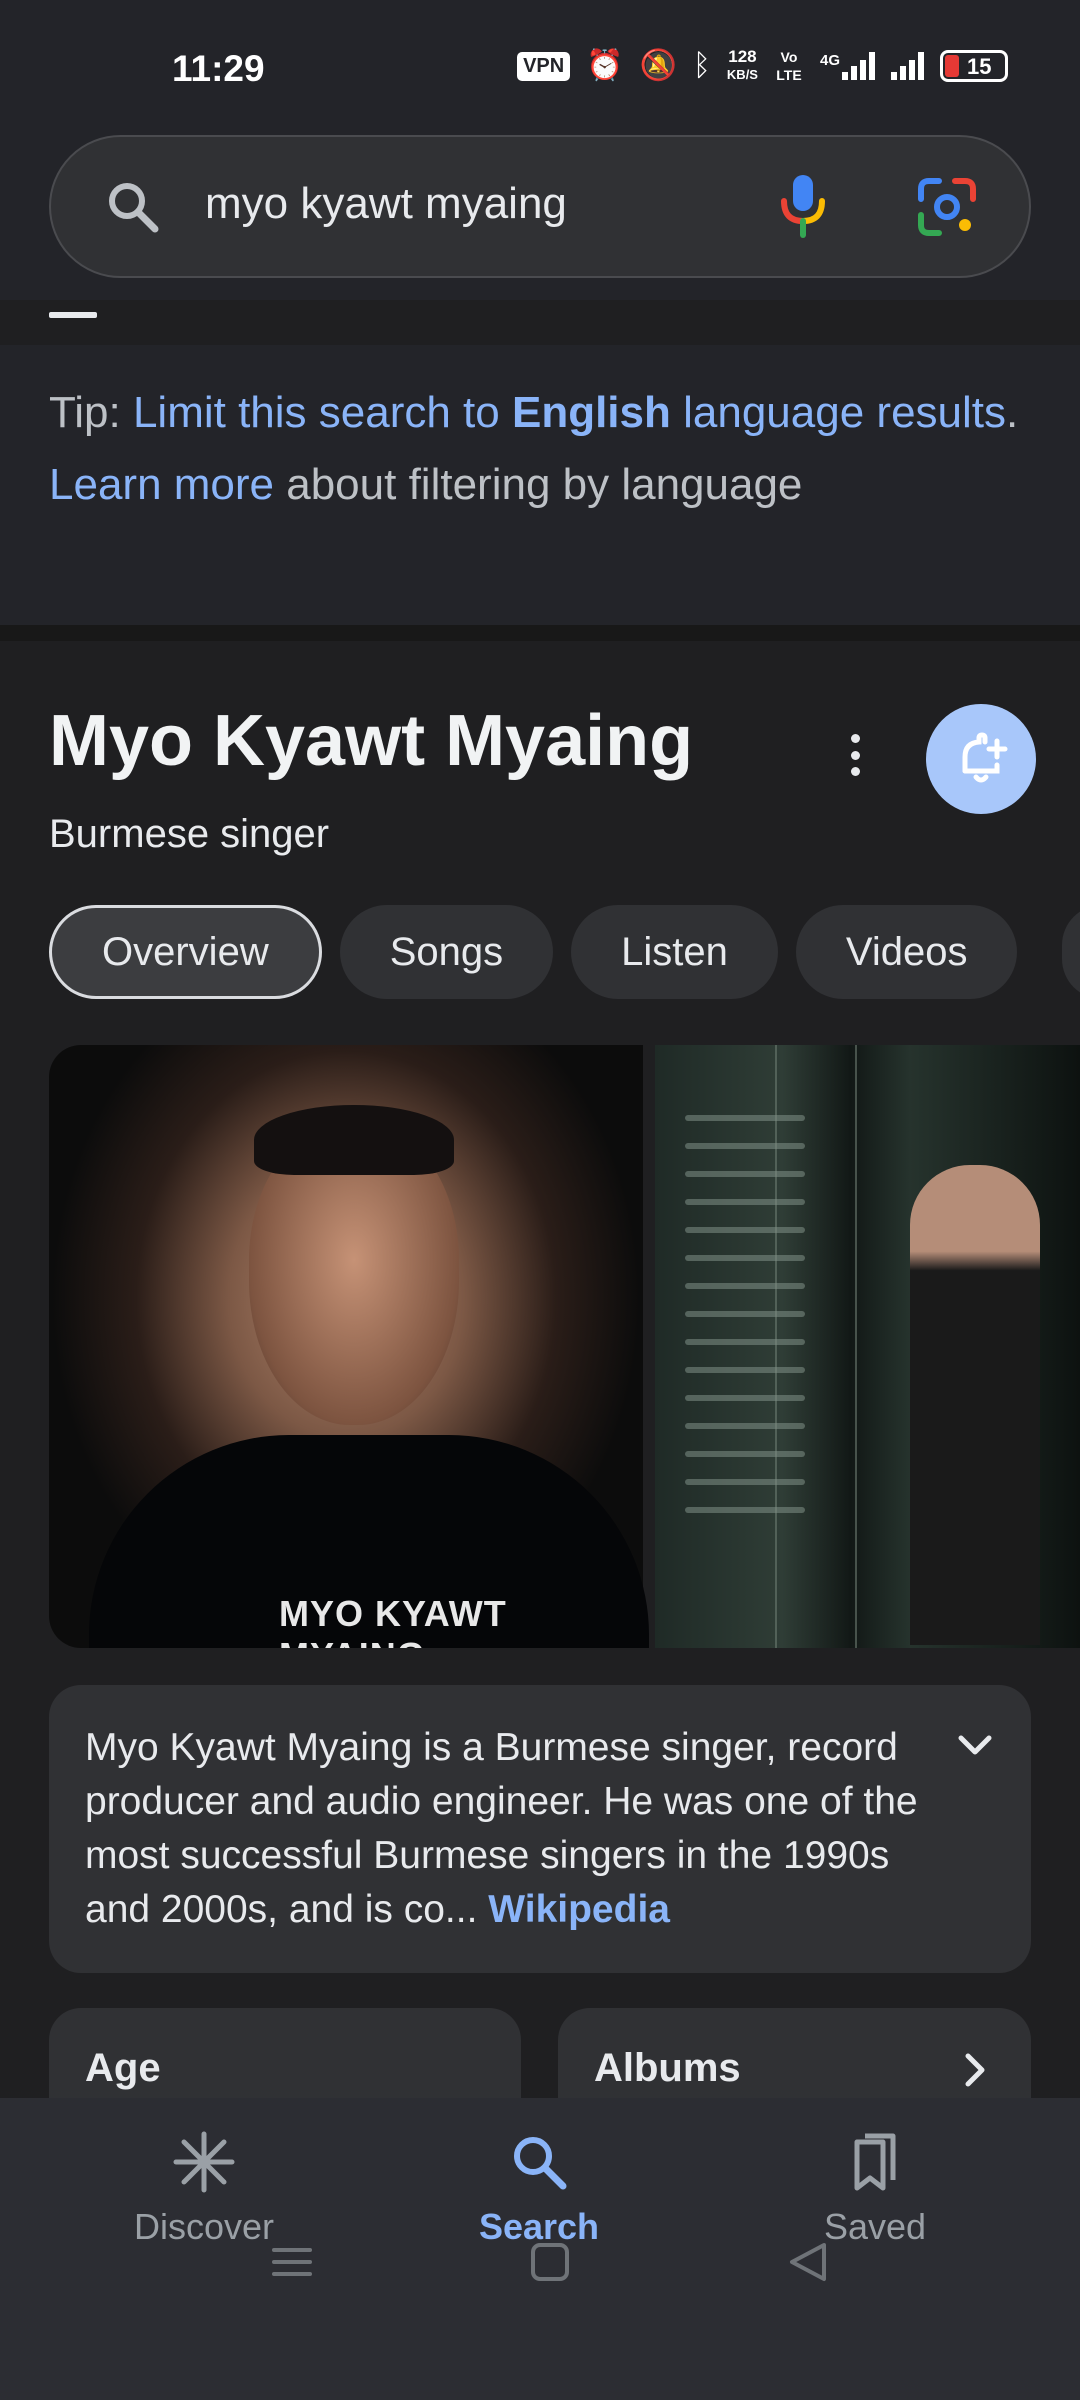 The width and height of the screenshot is (1080, 2400). What do you see at coordinates (674, 952) in the screenshot?
I see `tab-listen: Listen` at bounding box center [674, 952].